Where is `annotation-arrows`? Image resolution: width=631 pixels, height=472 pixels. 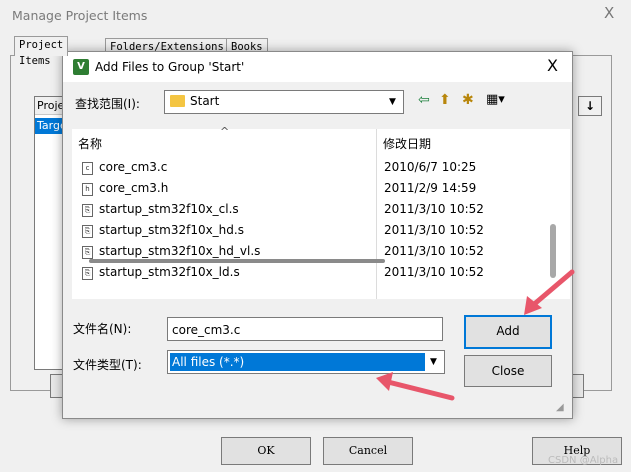 annotation-arrows is located at coordinates (475, 335).